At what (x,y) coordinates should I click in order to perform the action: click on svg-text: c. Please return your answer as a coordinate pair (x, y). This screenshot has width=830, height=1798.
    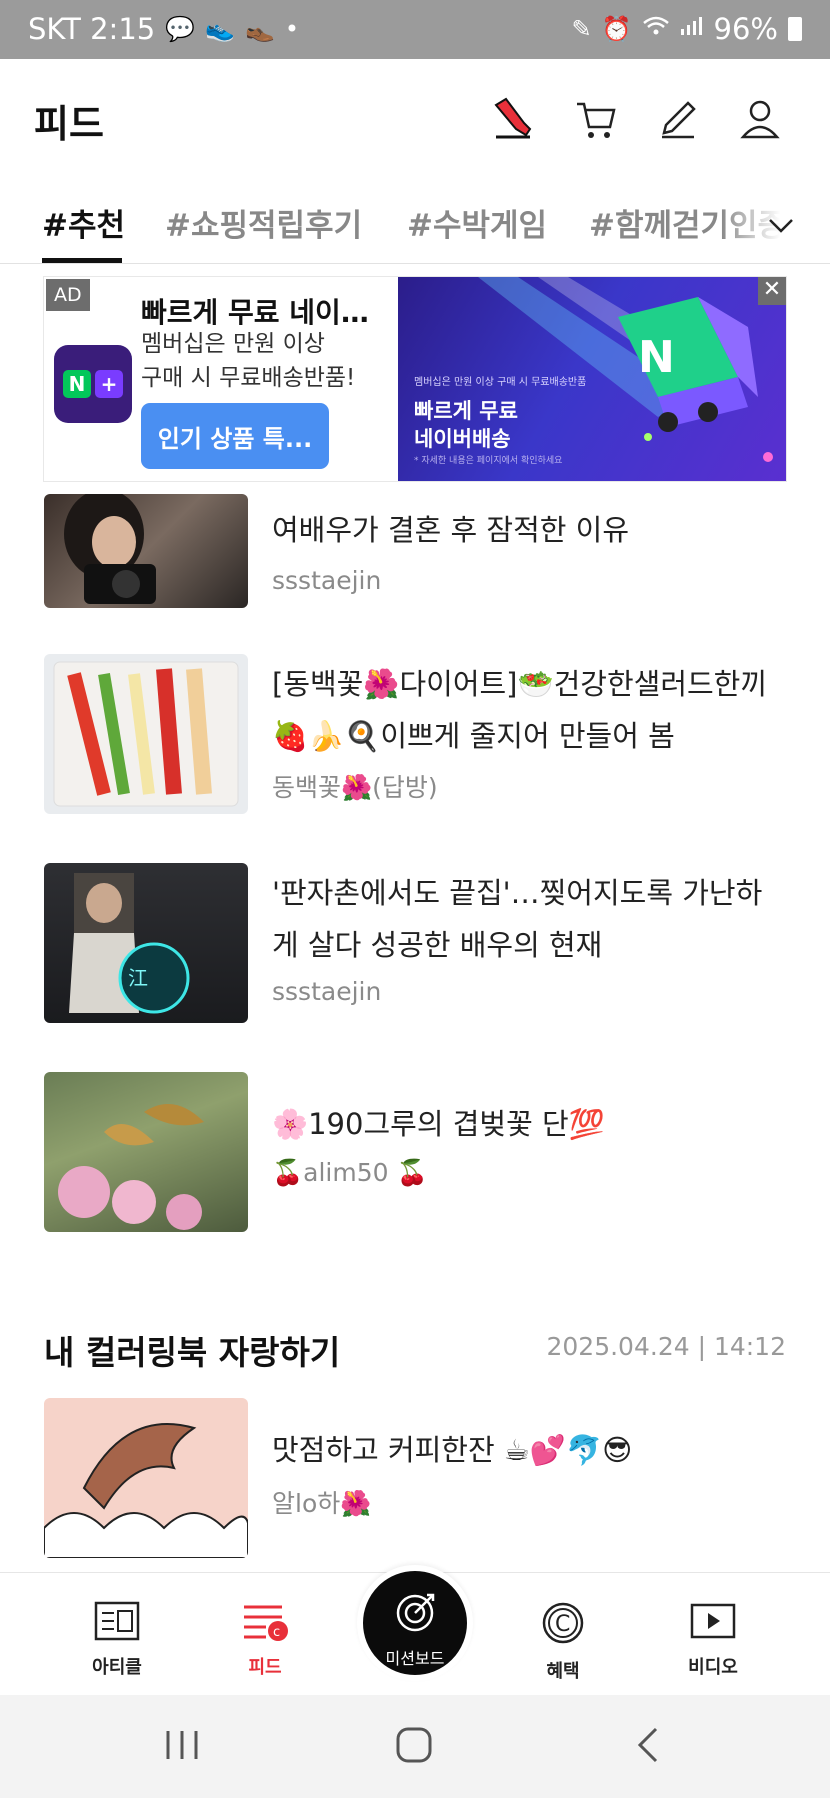
    Looking at the image, I should click on (276, 1632).